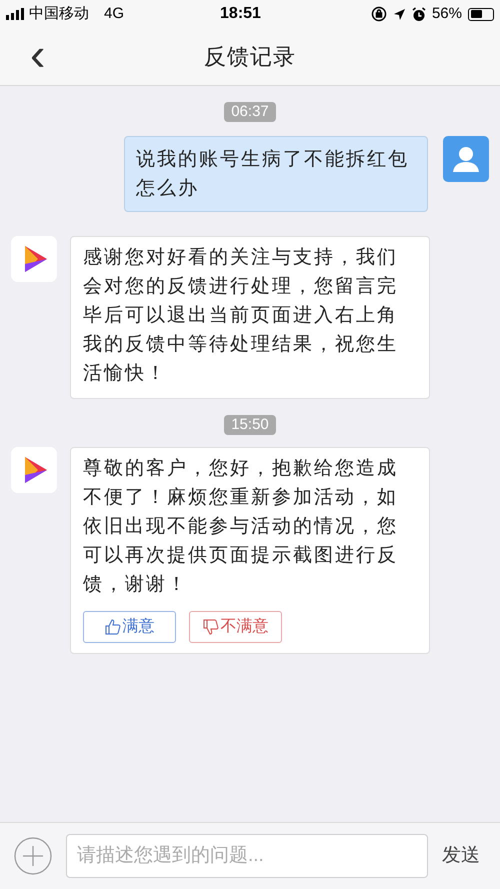 This screenshot has width=500, height=889. Describe the element at coordinates (240, 14) in the screenshot. I see `status-time: 18:51` at that location.